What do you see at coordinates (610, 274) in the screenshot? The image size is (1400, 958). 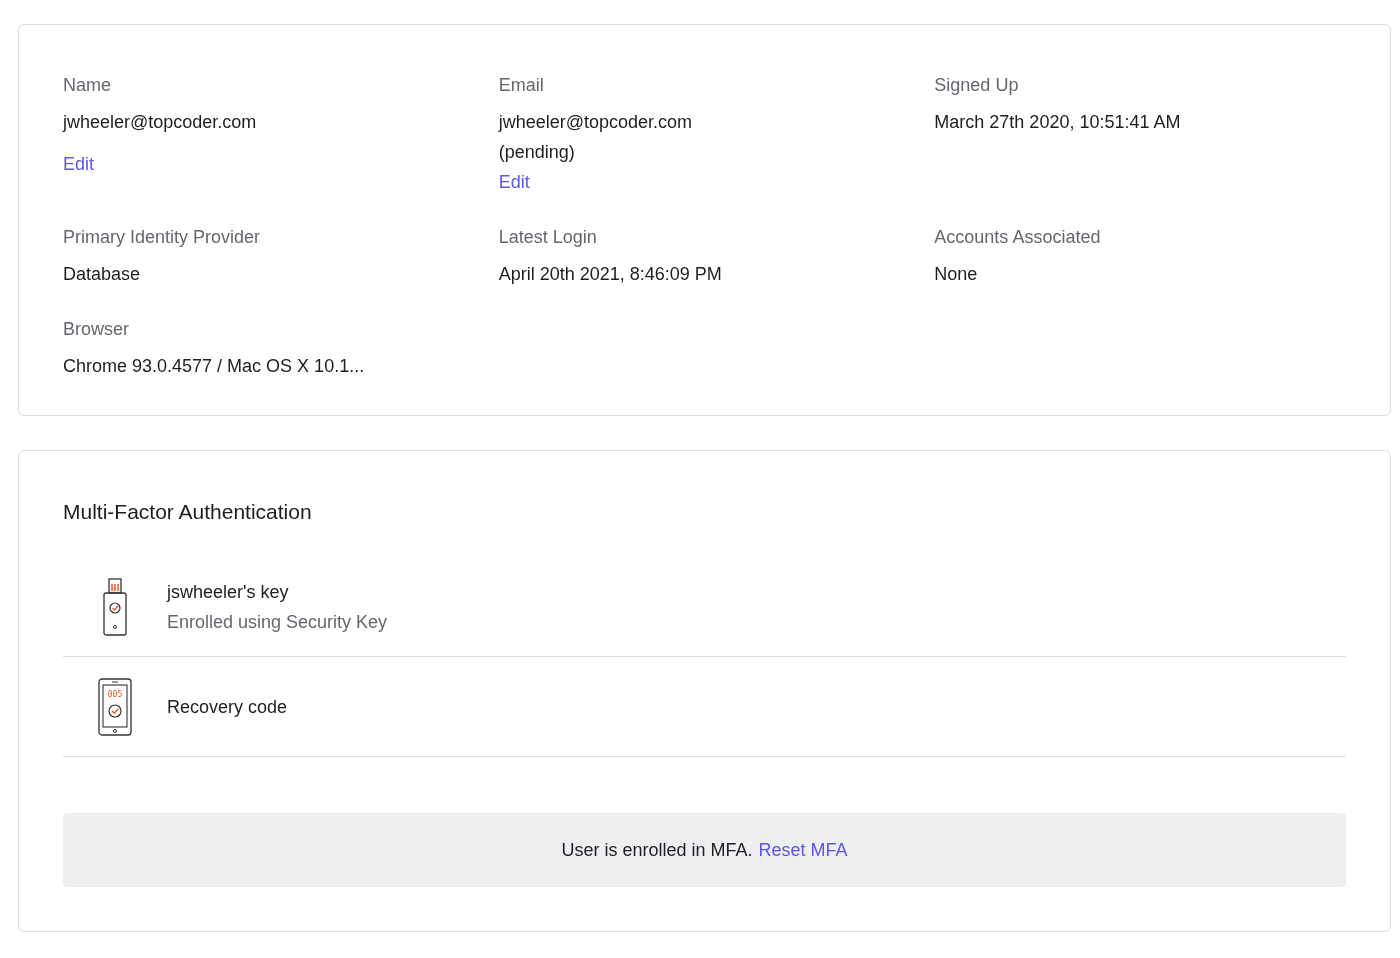 I see `field-value: April 20th 2021, 8:46:09 PM` at bounding box center [610, 274].